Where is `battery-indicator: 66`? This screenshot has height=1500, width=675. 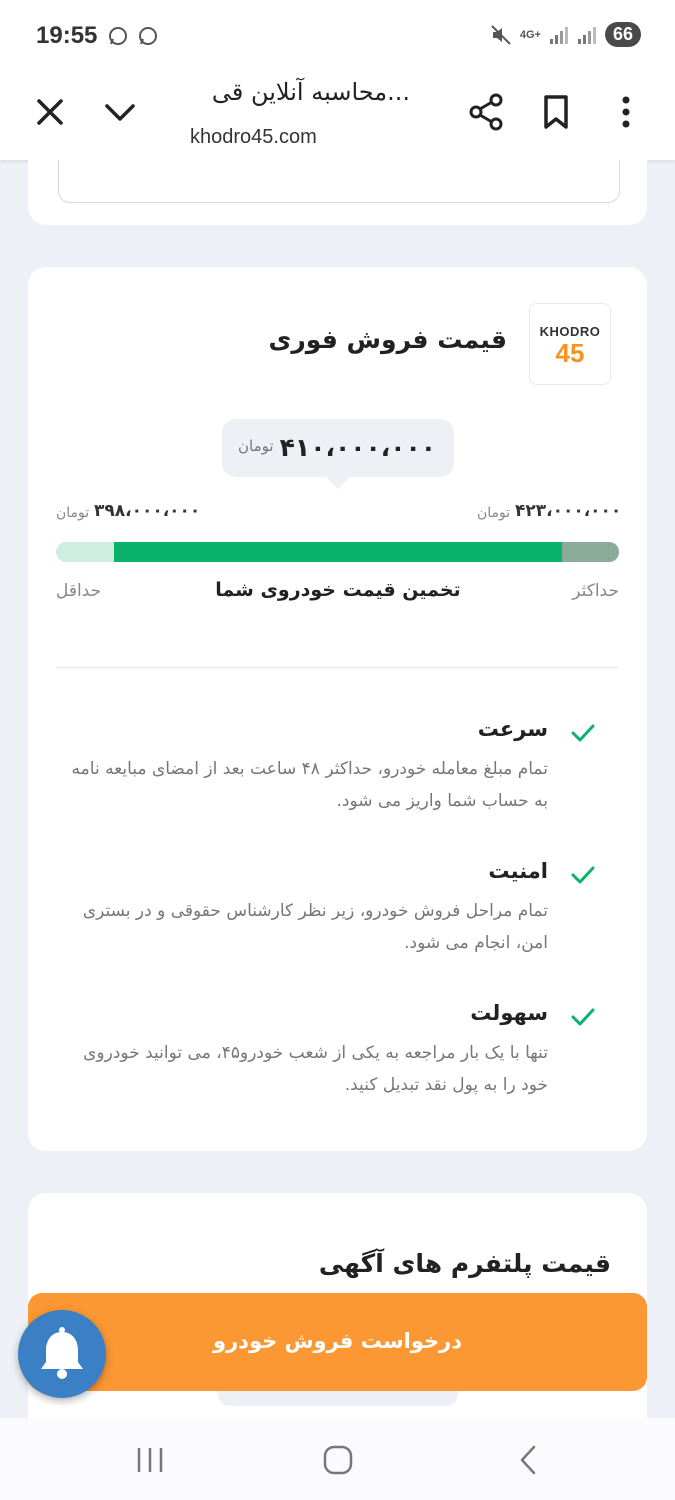 battery-indicator: 66 is located at coordinates (622, 34).